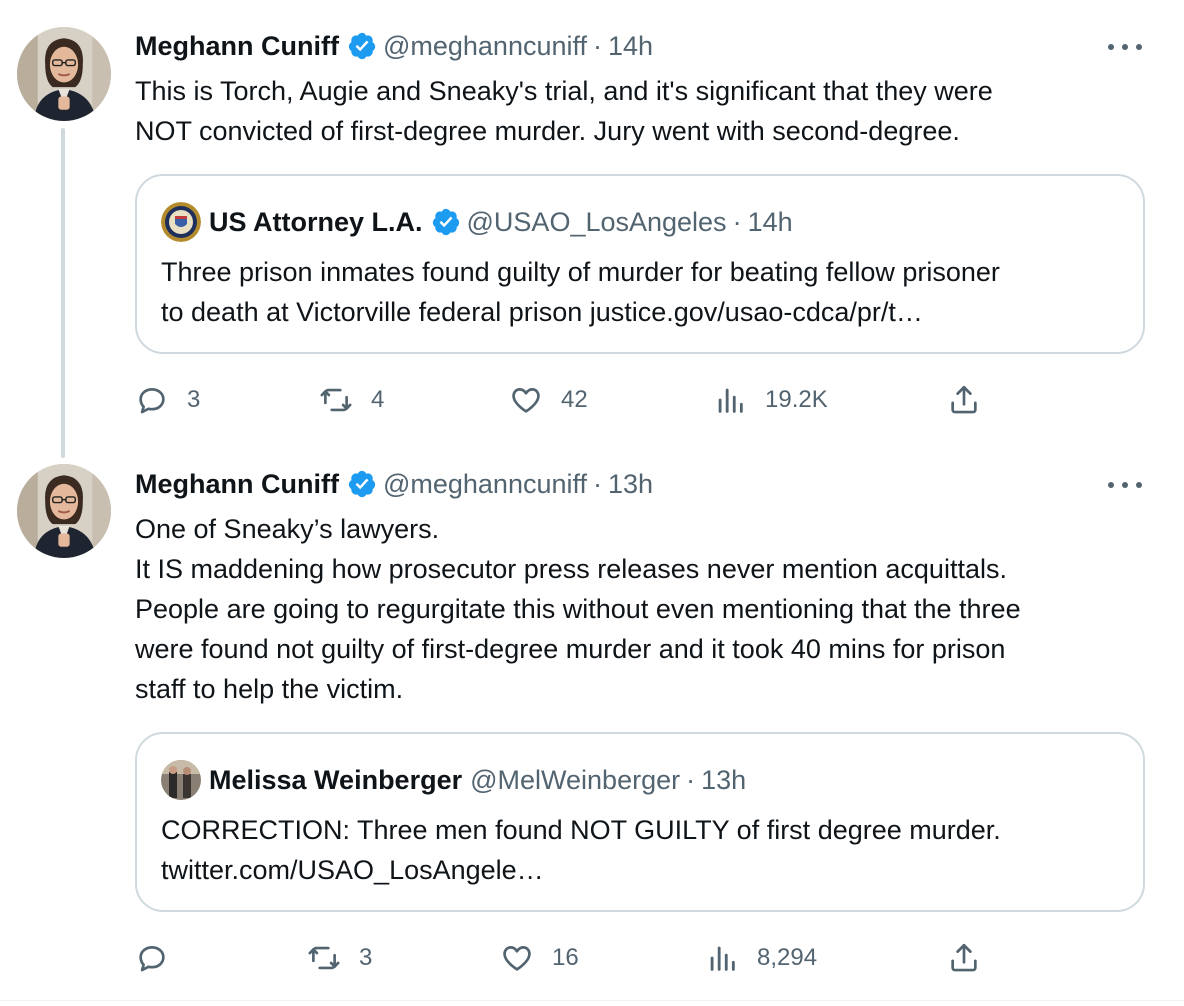 Image resolution: width=1184 pixels, height=1006 pixels. Describe the element at coordinates (366, 957) in the screenshot. I see `retweet-count: 3` at that location.